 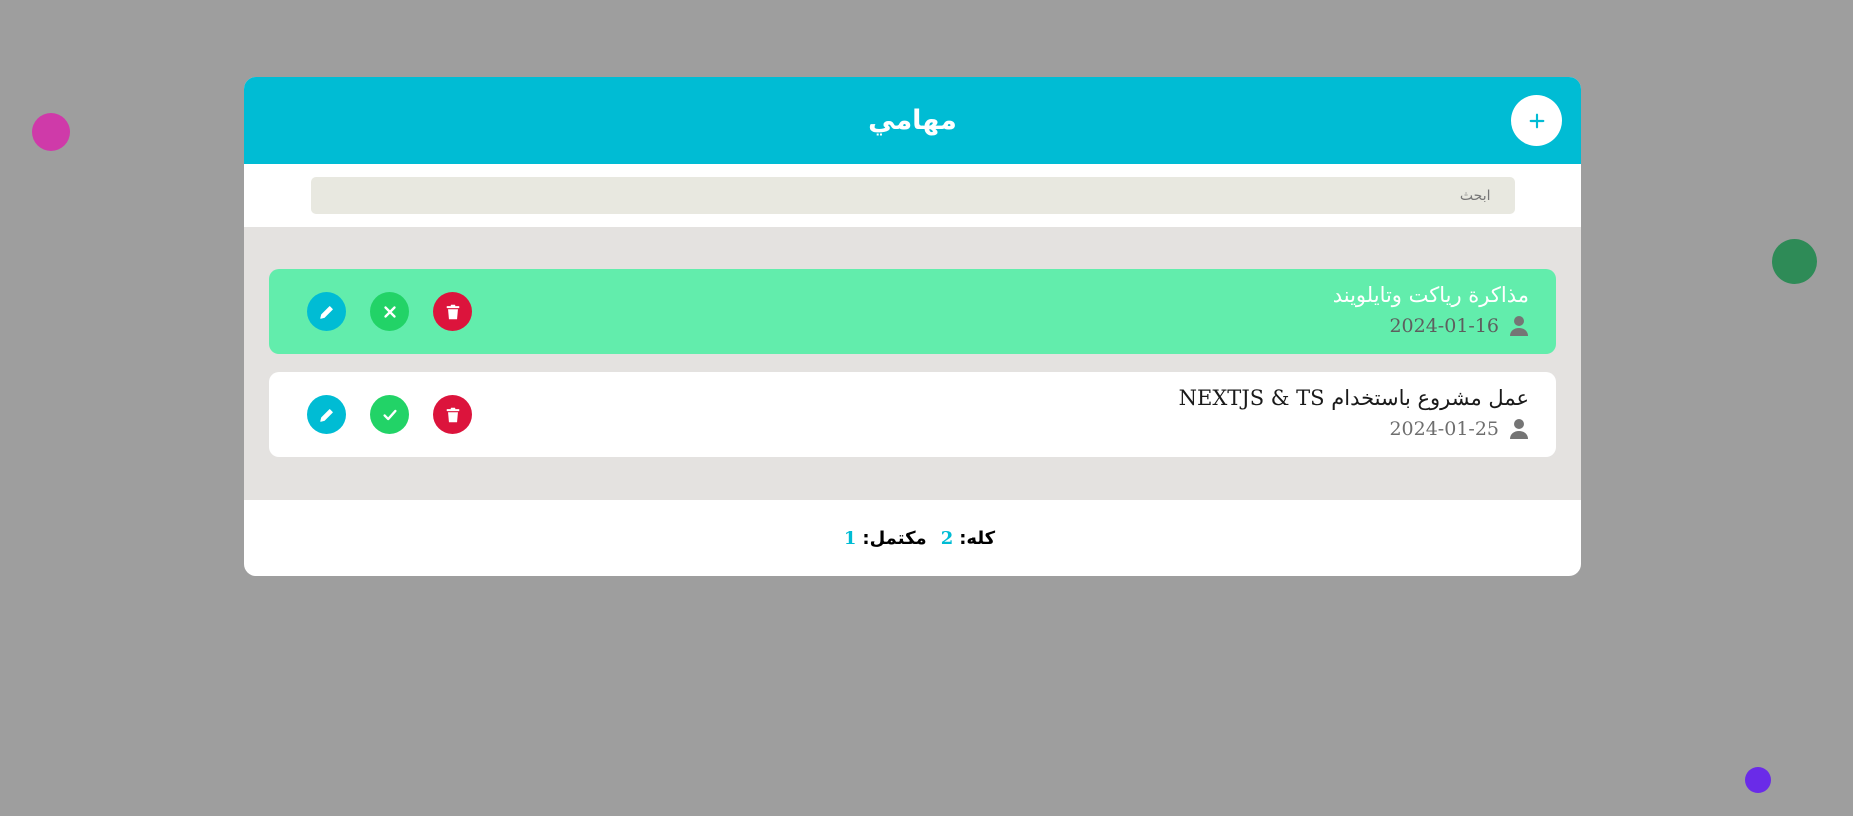 What do you see at coordinates (894, 538) in the screenshot?
I see `completed-label: مكتمل:` at bounding box center [894, 538].